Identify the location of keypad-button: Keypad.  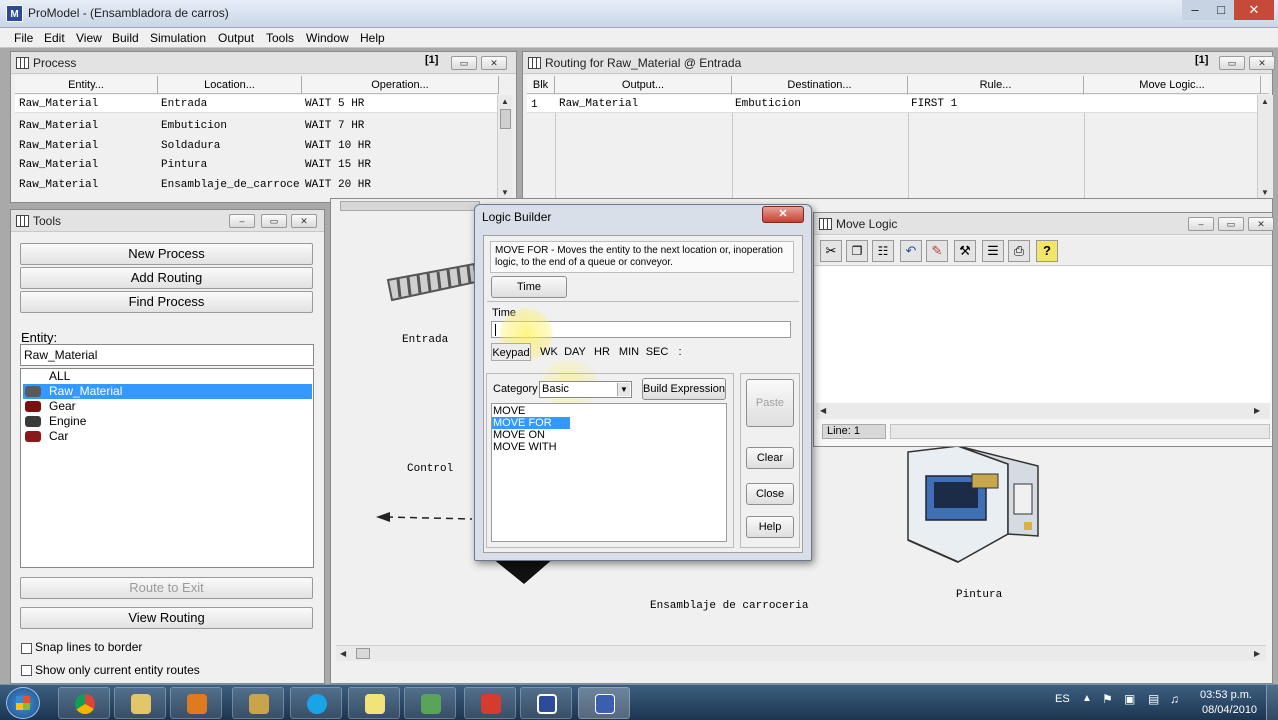
(511, 352).